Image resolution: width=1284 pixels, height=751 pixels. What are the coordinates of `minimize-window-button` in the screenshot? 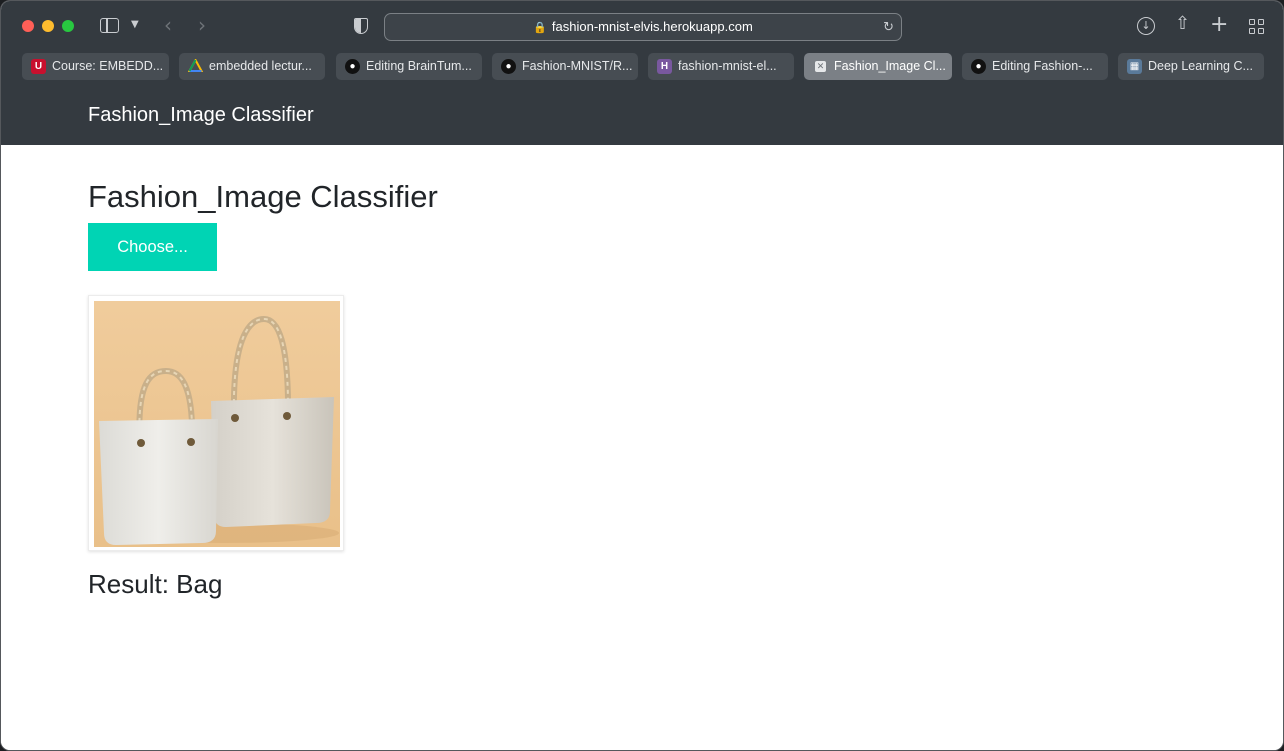 It's located at (48, 26).